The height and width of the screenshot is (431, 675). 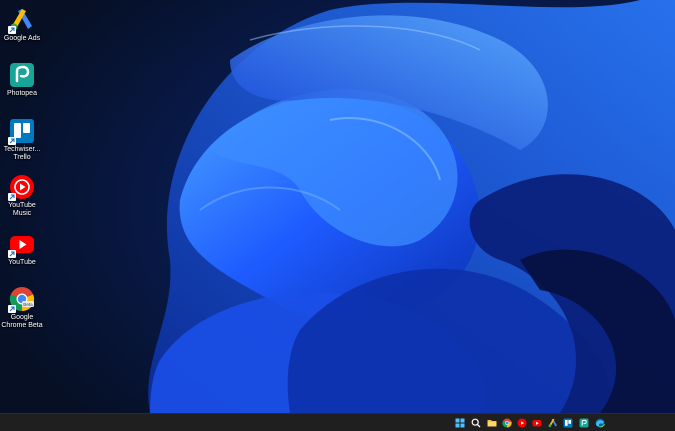 I want to click on search-icon, so click(x=476, y=423).